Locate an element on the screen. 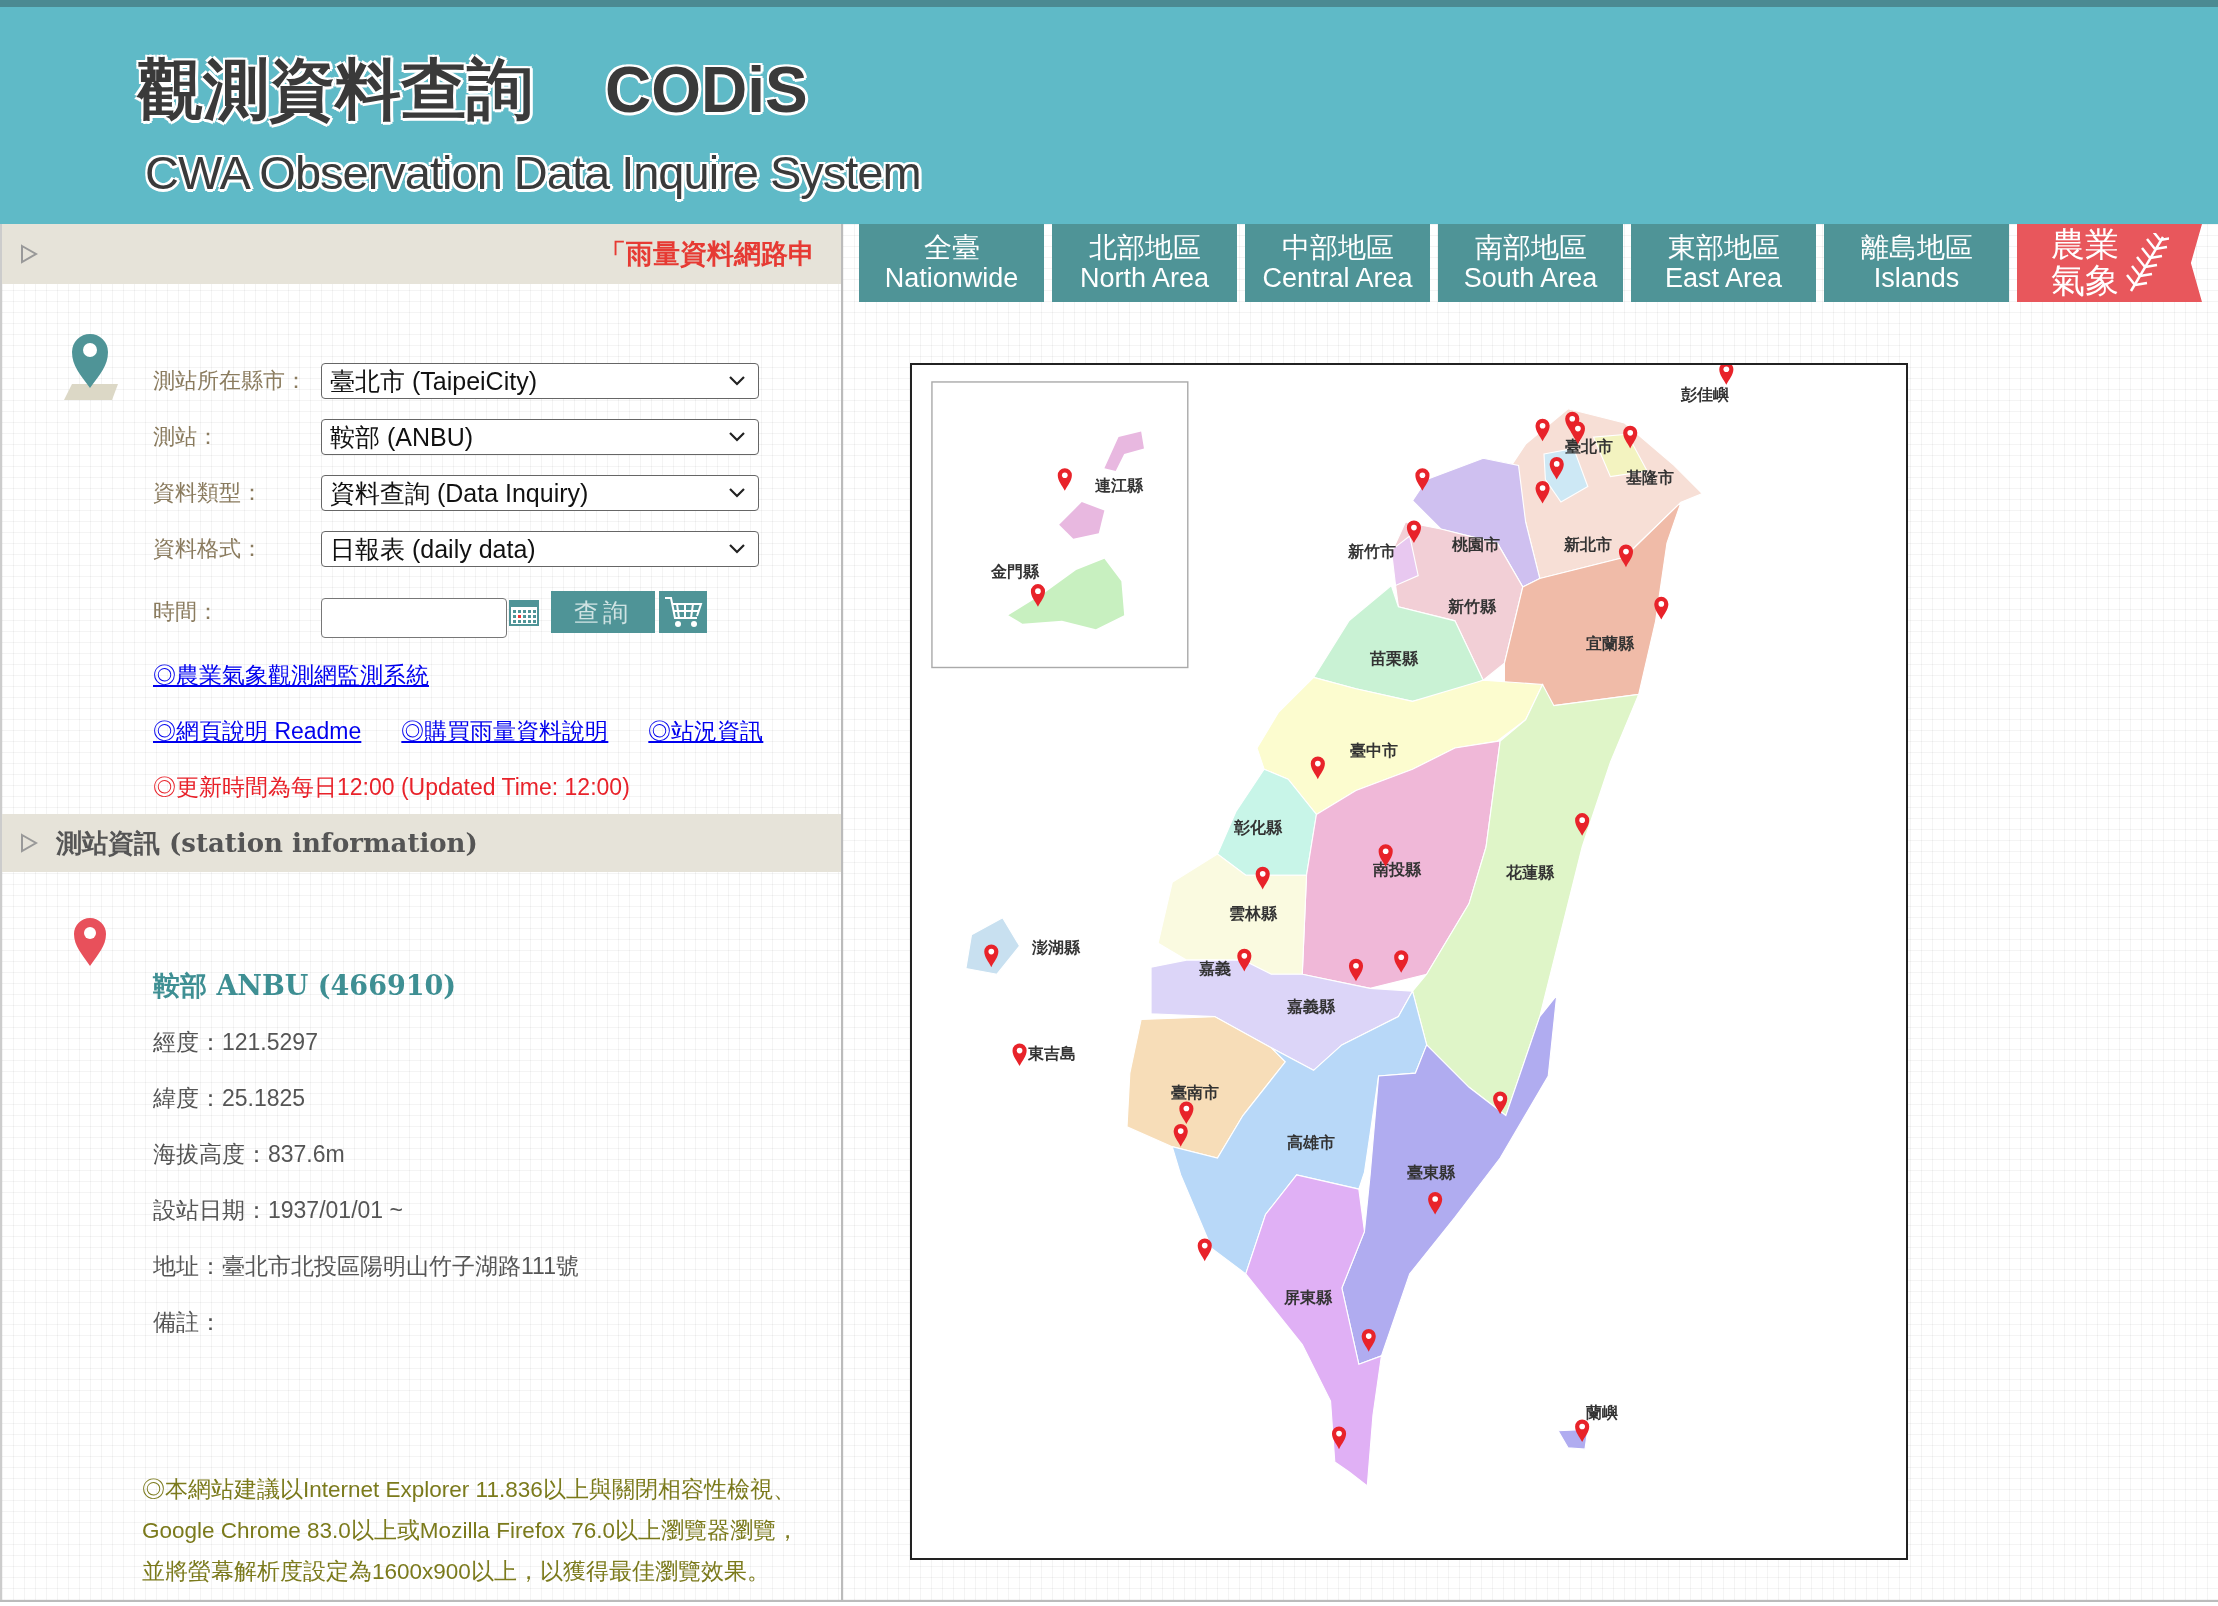 This screenshot has width=2218, height=1606. county-label: 雲林縣 is located at coordinates (1252, 913).